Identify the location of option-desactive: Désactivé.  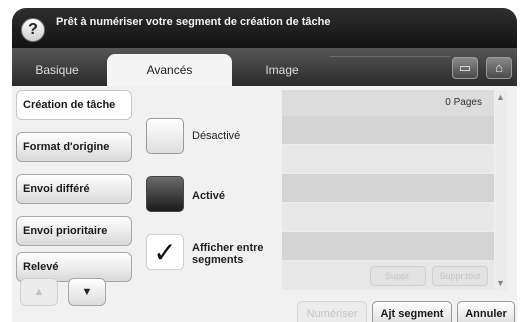
(215, 138).